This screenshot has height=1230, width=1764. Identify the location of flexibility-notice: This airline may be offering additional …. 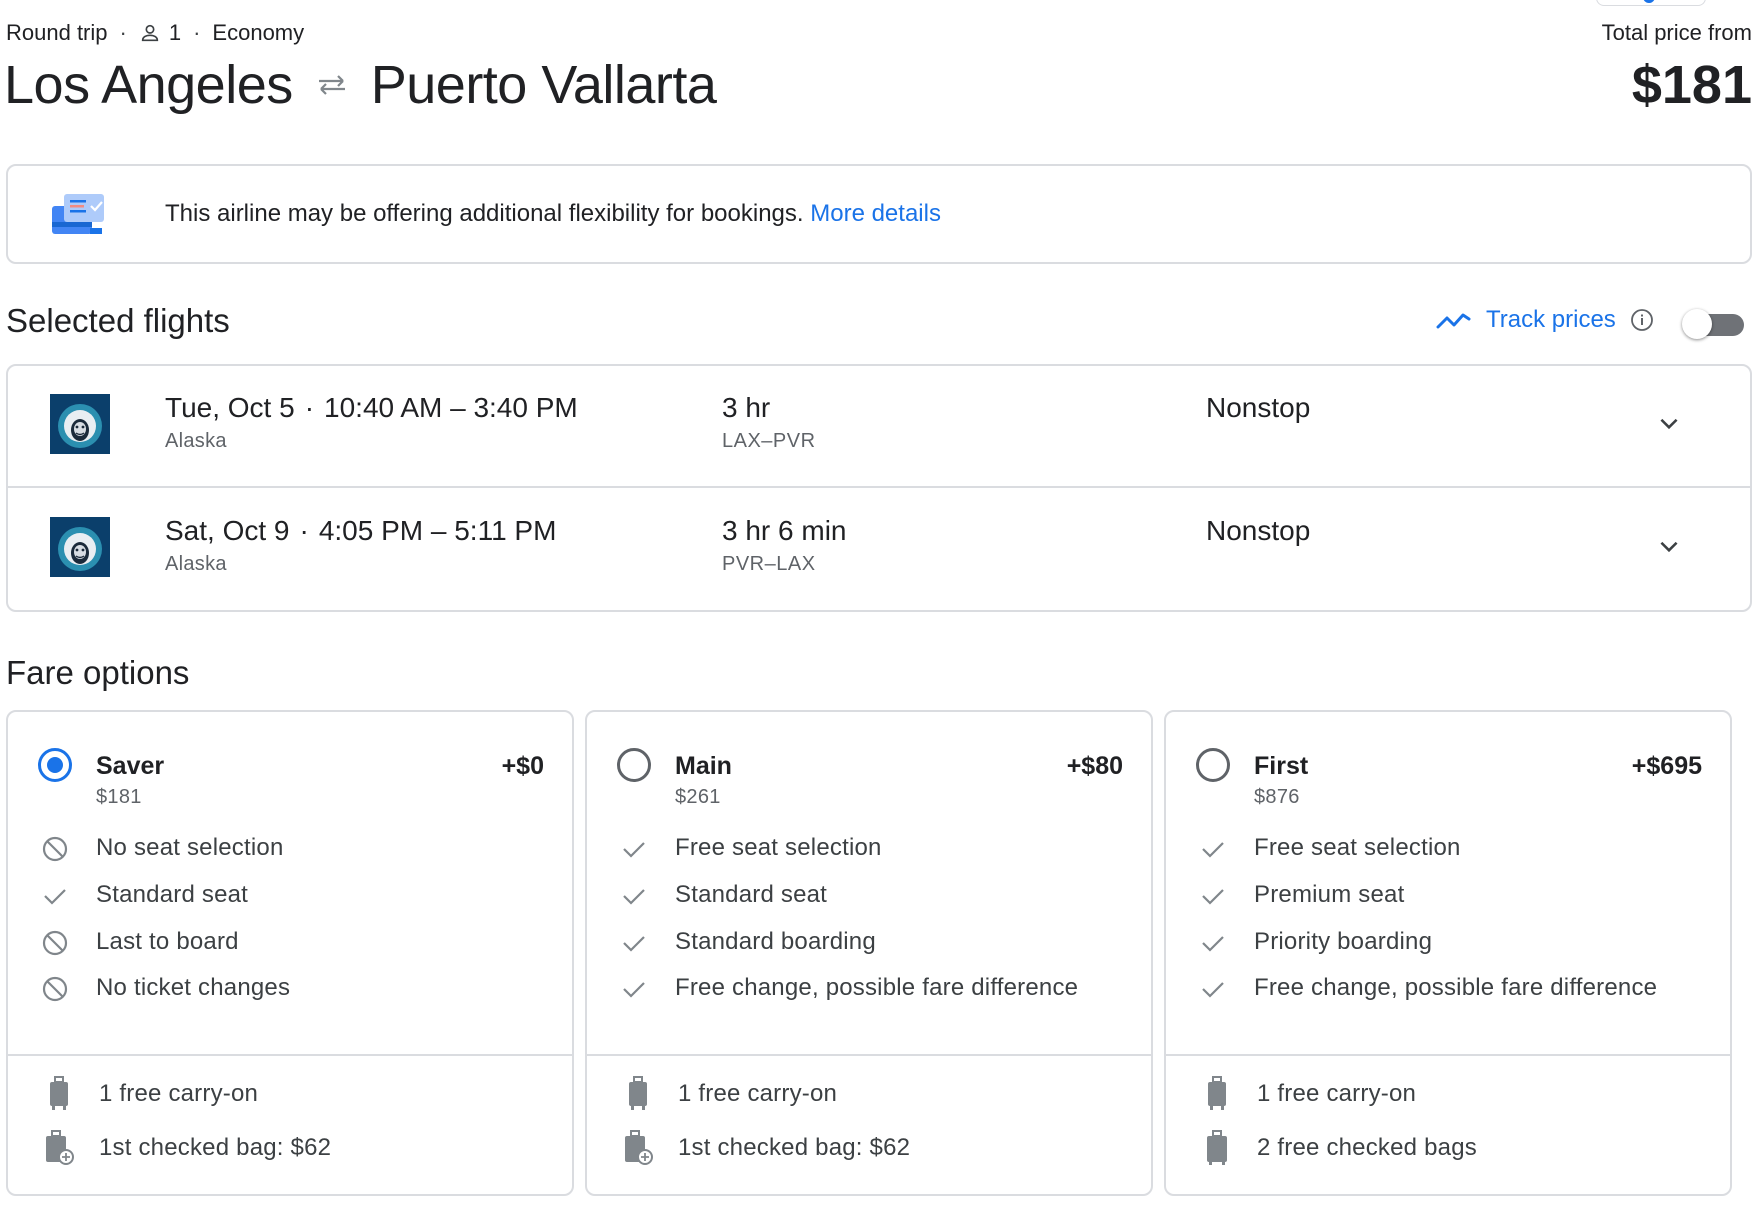
(879, 214).